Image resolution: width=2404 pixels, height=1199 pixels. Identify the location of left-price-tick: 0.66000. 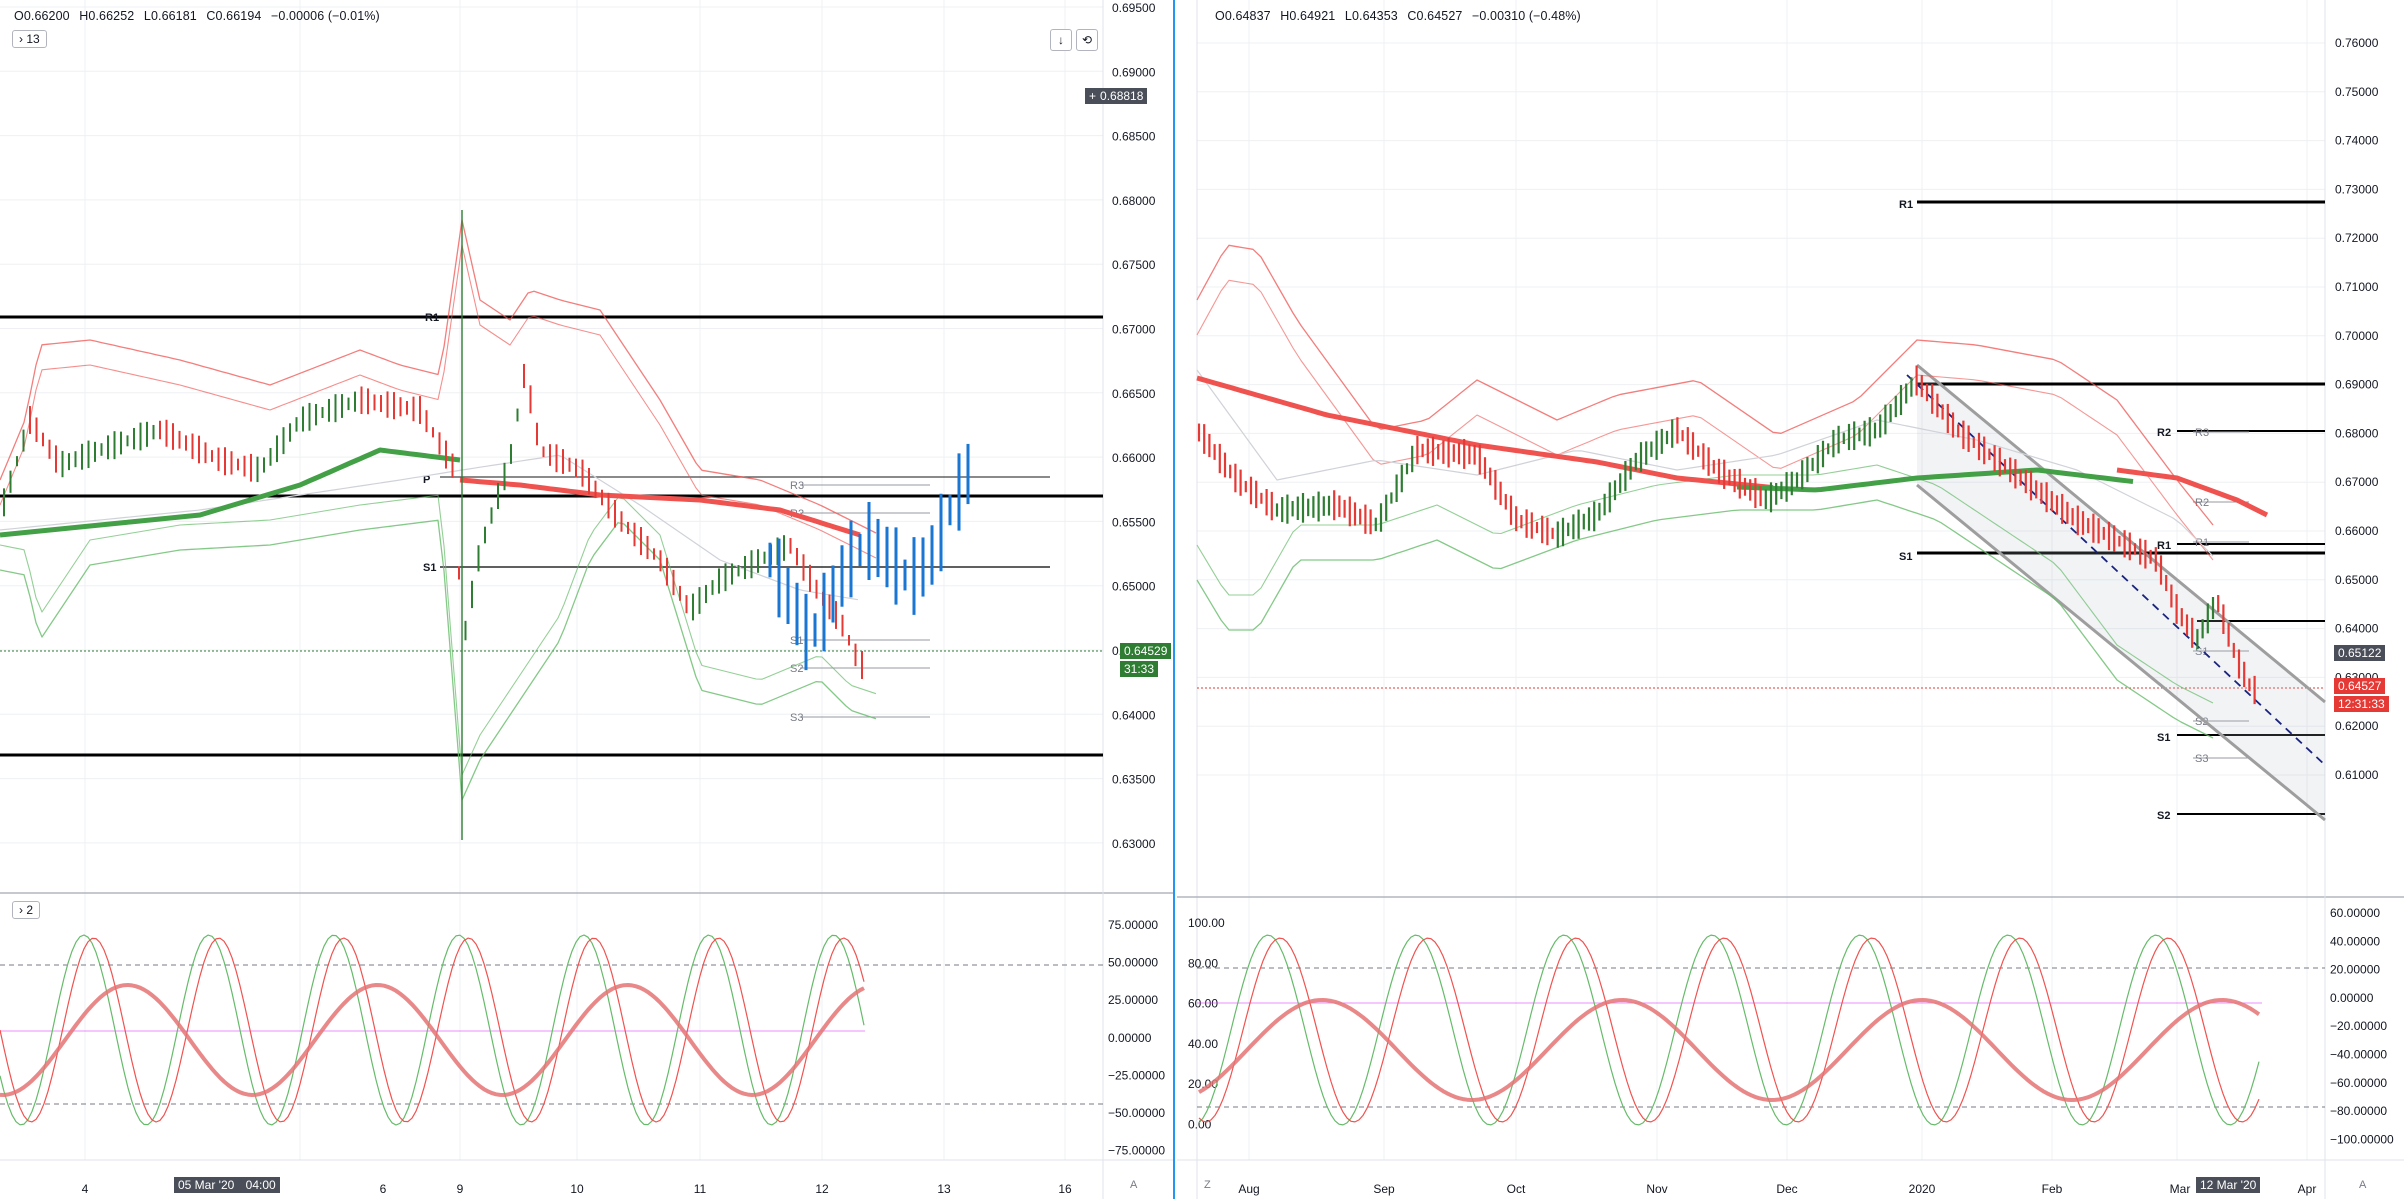
(1134, 458).